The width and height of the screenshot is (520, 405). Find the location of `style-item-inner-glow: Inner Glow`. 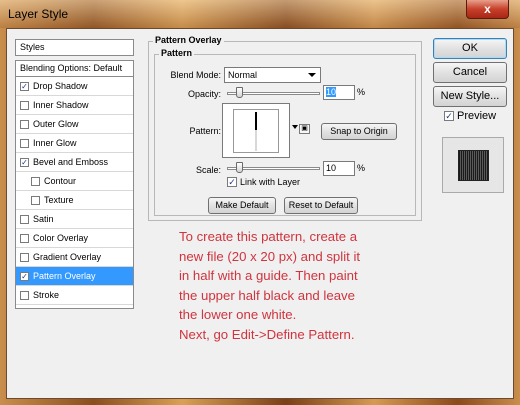

style-item-inner-glow: Inner Glow is located at coordinates (74, 143).